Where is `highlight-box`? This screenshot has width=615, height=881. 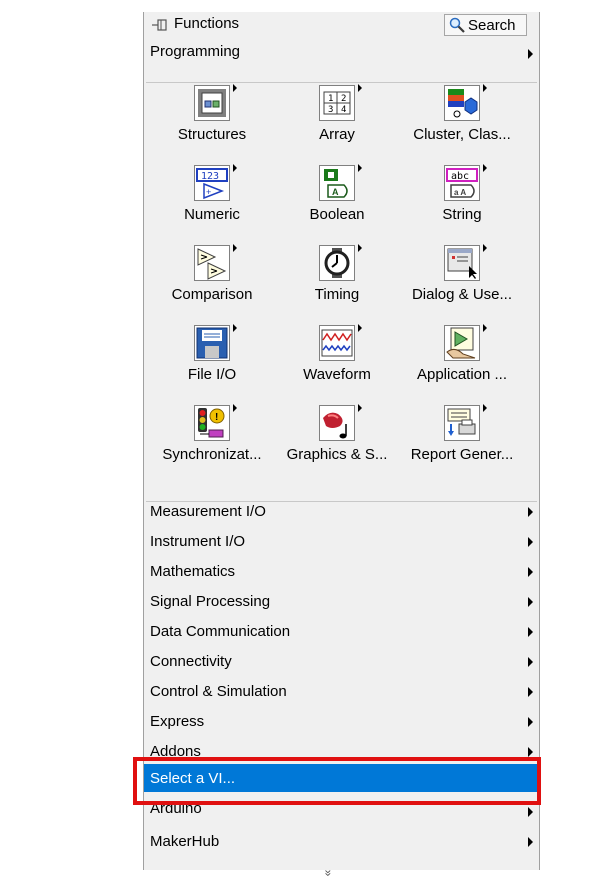
highlight-box is located at coordinates (337, 781).